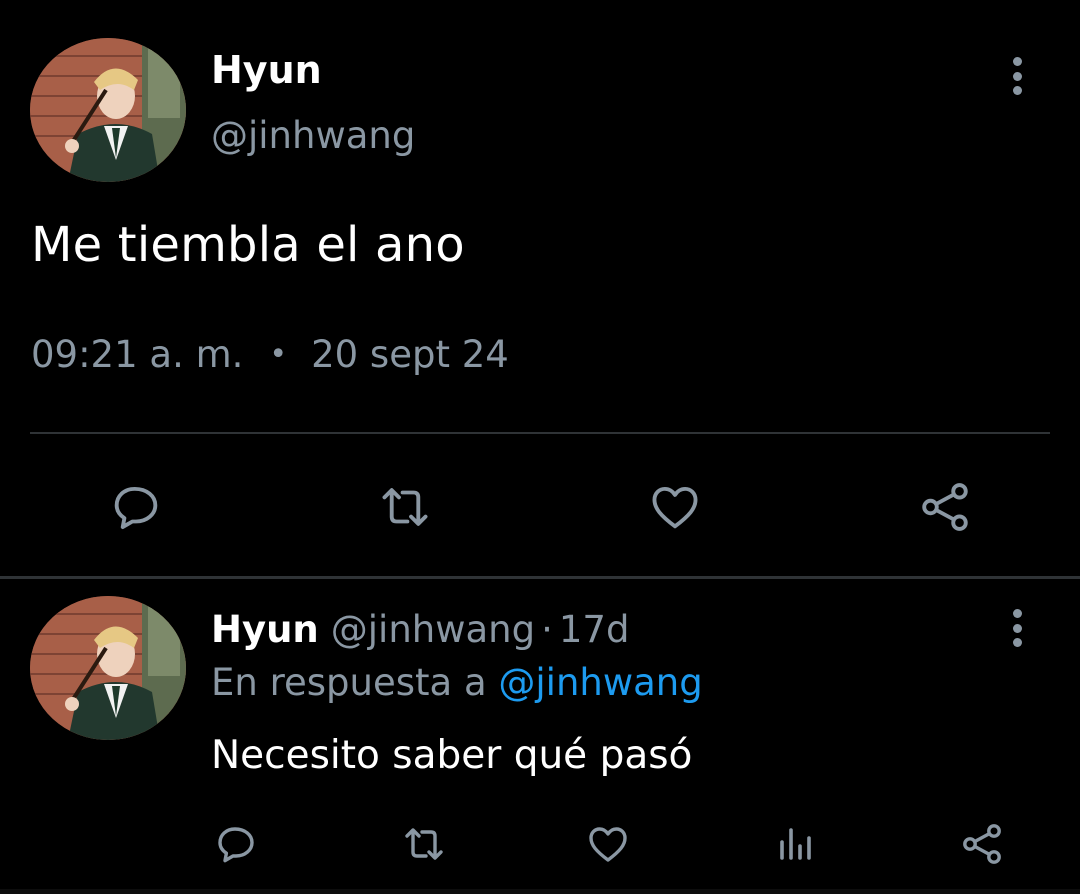 The height and width of the screenshot is (894, 1080). I want to click on tweet-timestamp: 09:21 a. m. • 20 sept 24, so click(270, 354).